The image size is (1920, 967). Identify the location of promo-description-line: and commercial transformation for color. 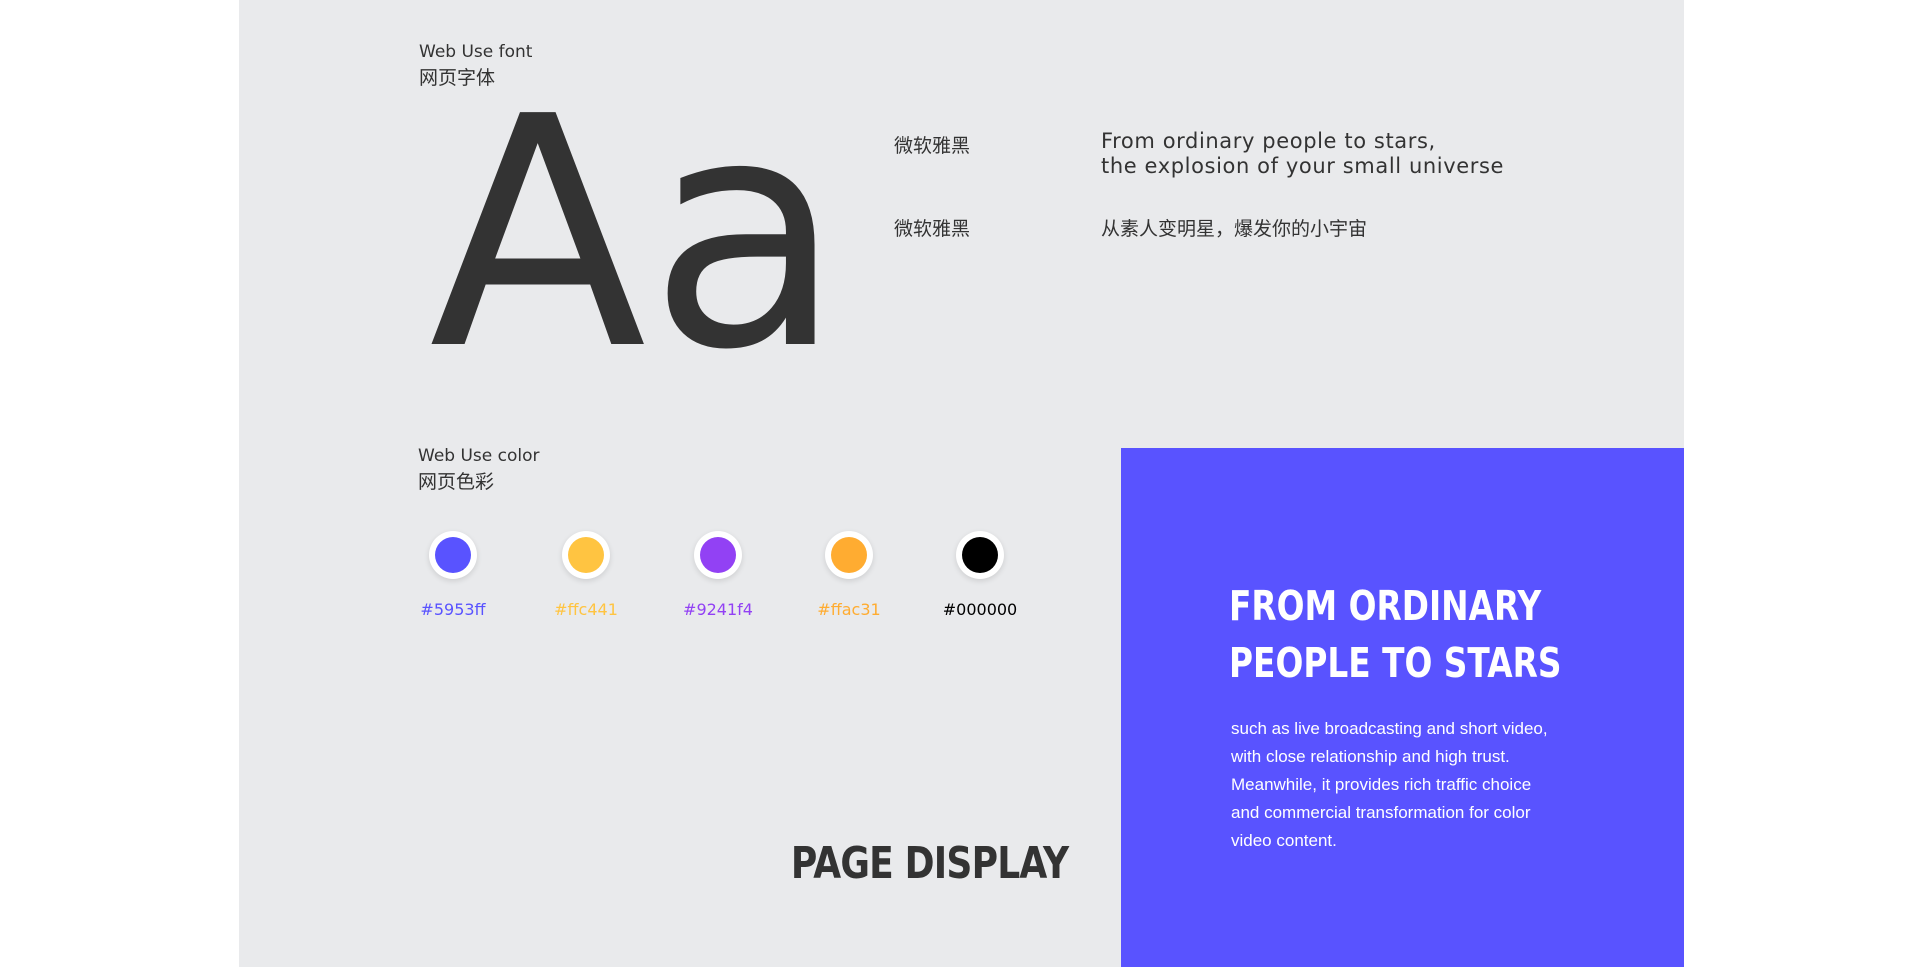
(1381, 812).